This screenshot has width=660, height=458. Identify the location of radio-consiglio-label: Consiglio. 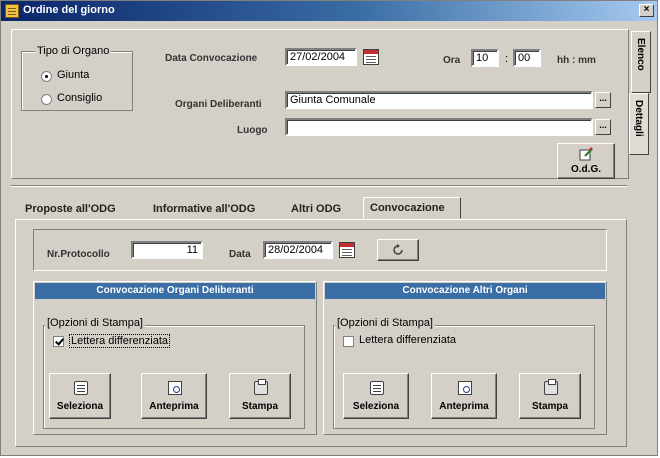
(80, 98).